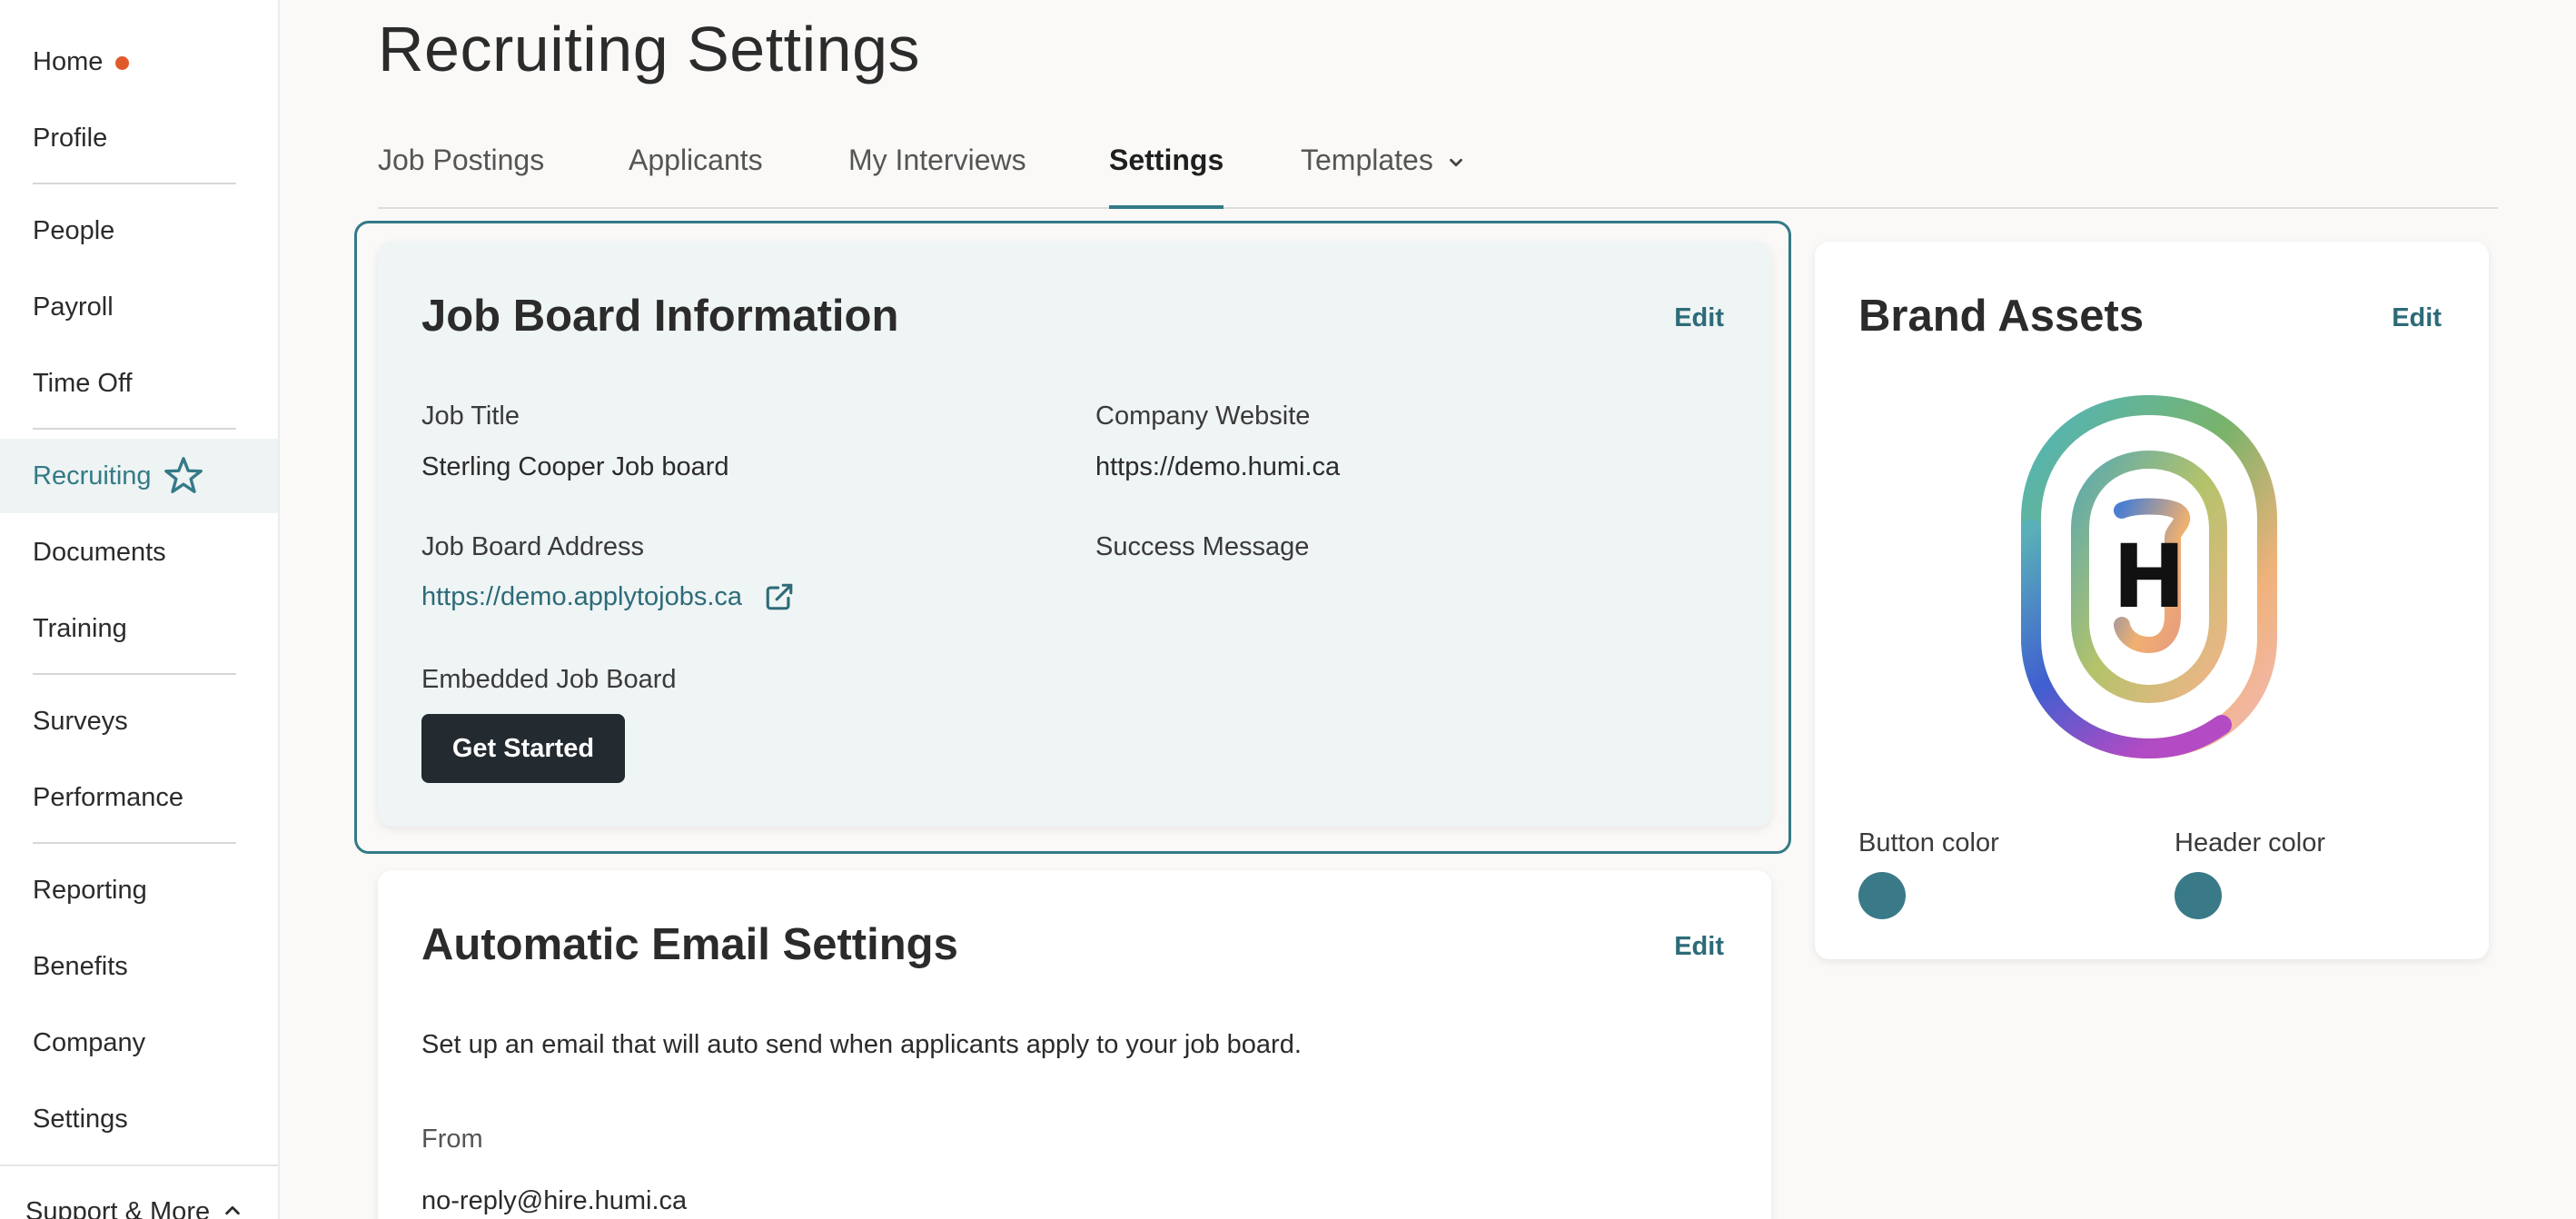  Describe the element at coordinates (139, 628) in the screenshot. I see `sidebar-item-training: Training` at that location.